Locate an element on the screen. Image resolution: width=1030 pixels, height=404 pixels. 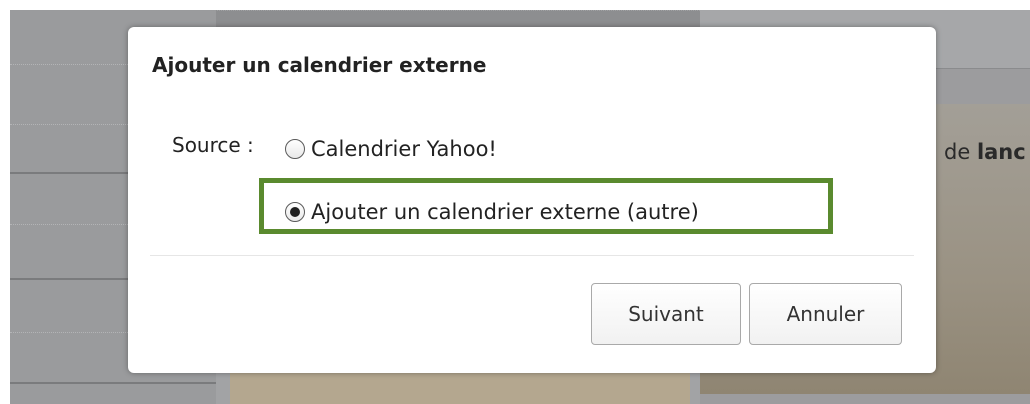
dialog-title: Ajouter un calendrier externe is located at coordinates (319, 65).